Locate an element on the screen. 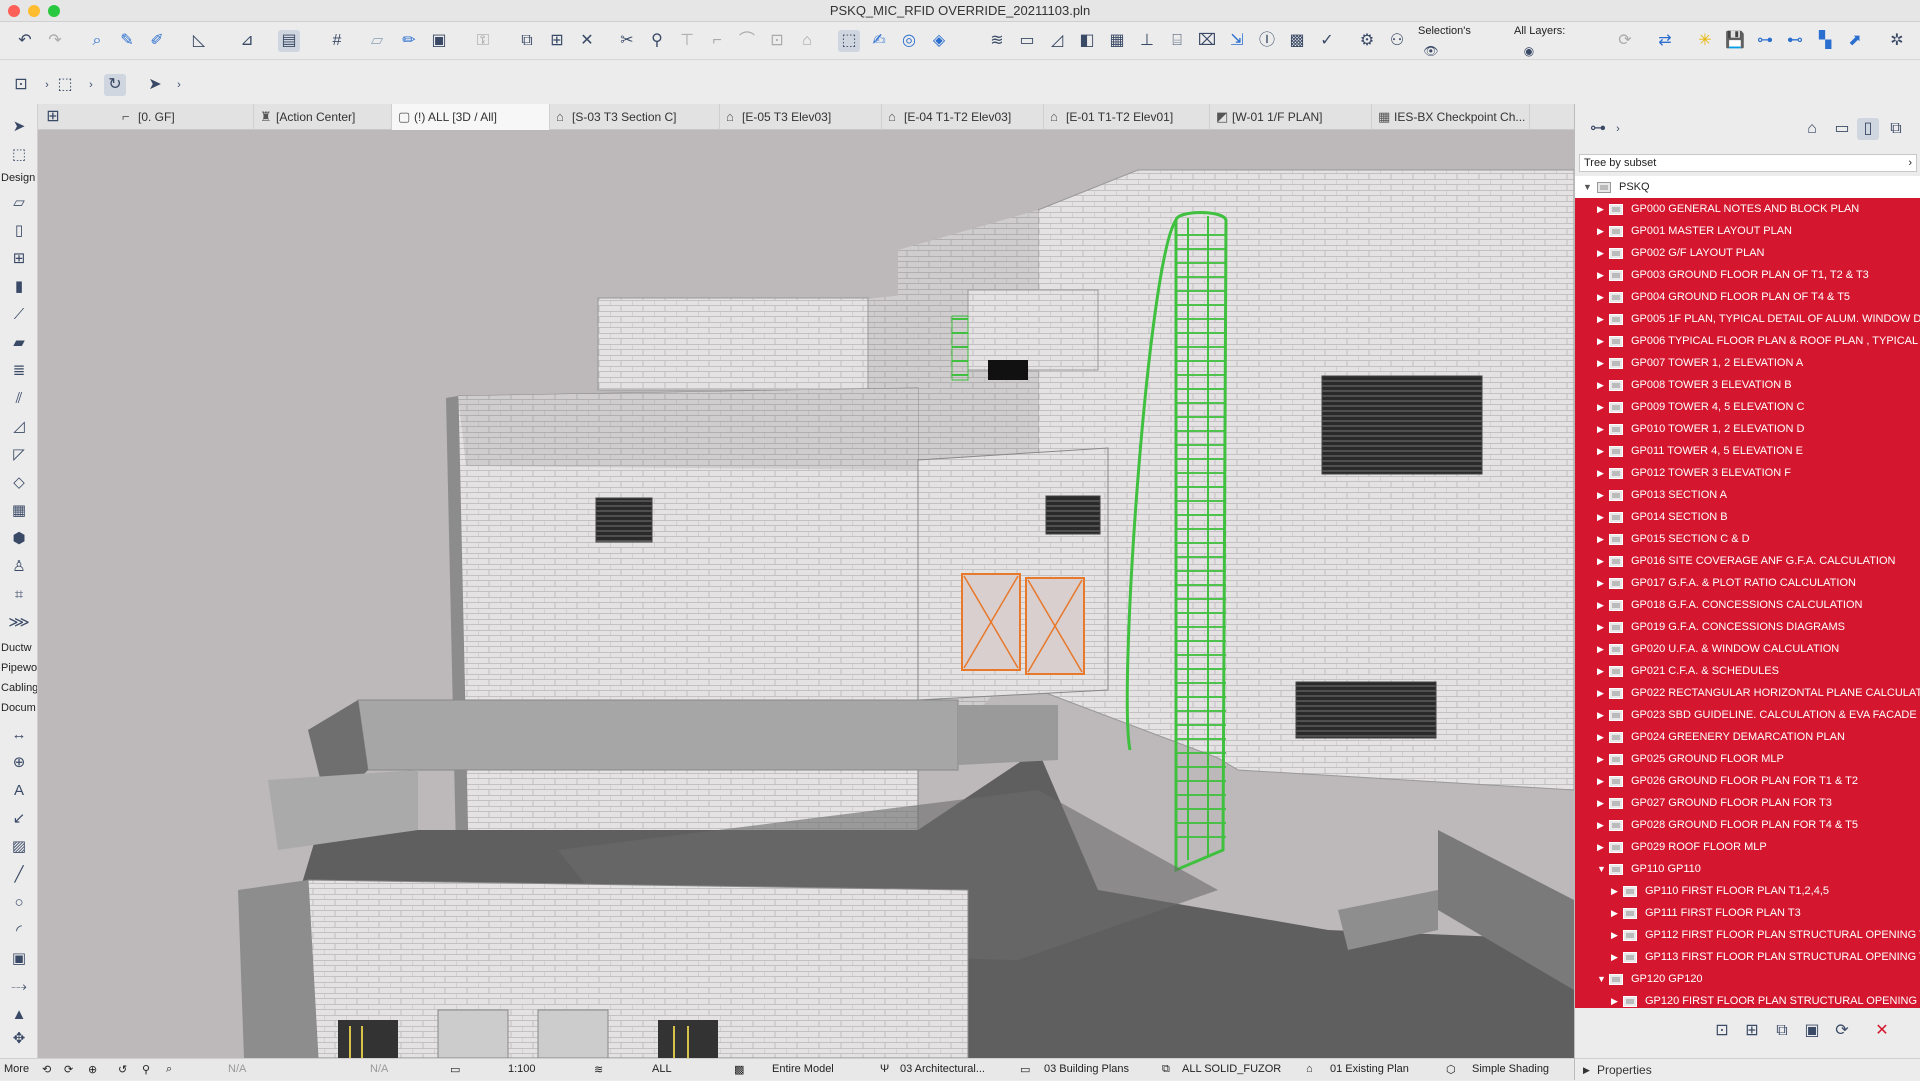 Image resolution: width=1920 pixels, height=1081 pixels. renovation-icon: ⚙ is located at coordinates (1367, 41).